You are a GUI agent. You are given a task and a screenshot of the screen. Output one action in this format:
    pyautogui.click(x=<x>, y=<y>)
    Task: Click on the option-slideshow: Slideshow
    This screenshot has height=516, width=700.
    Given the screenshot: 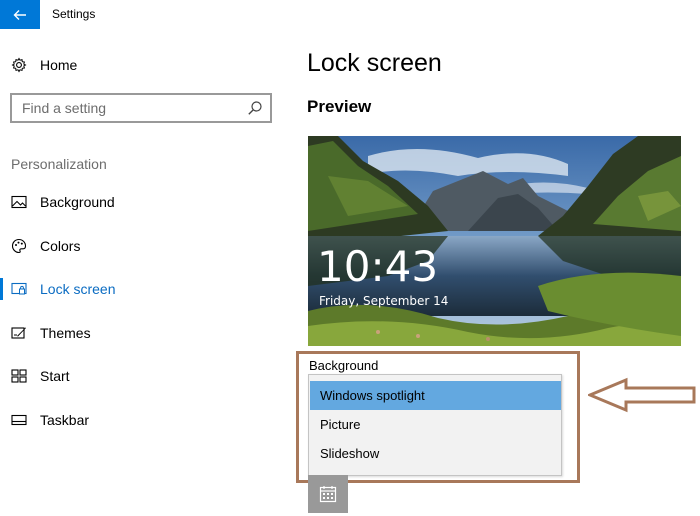 What is the action you would take?
    pyautogui.click(x=435, y=453)
    